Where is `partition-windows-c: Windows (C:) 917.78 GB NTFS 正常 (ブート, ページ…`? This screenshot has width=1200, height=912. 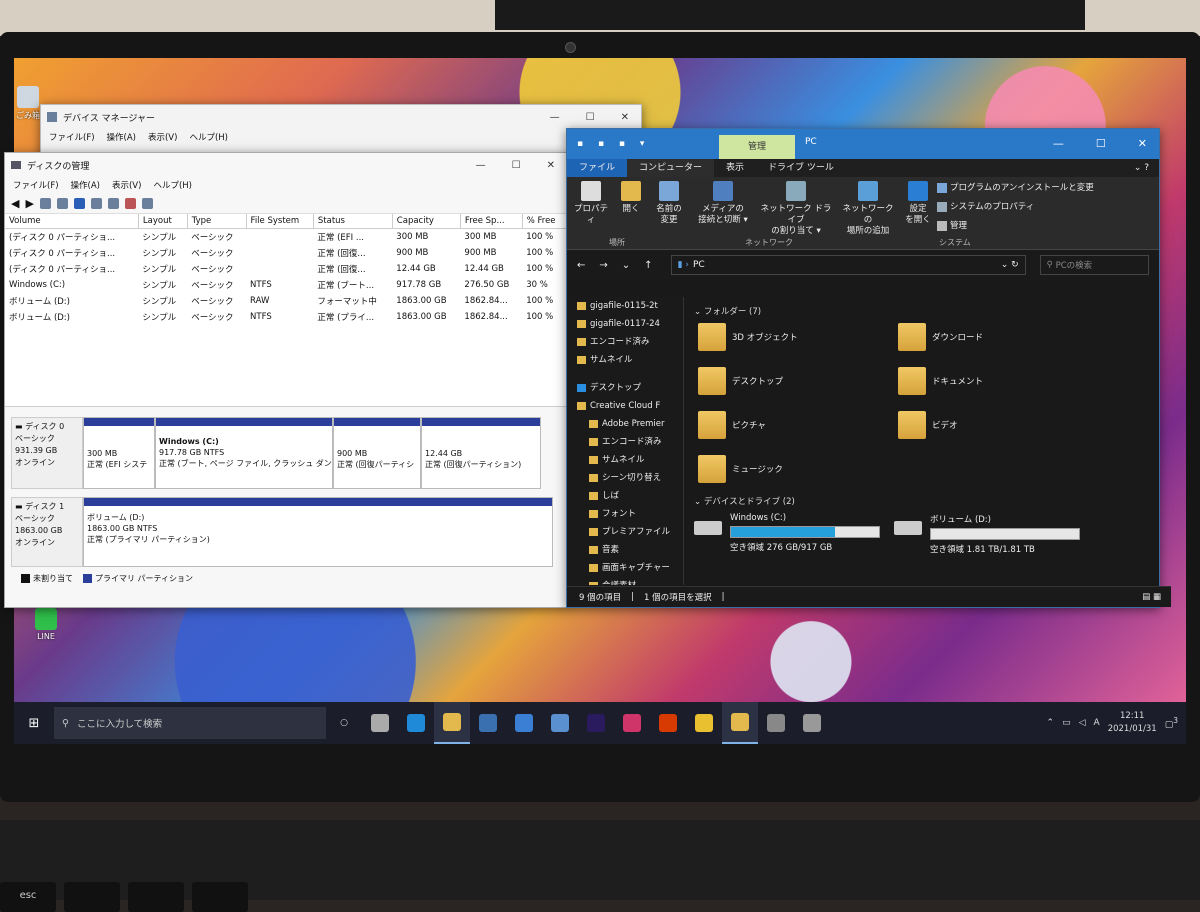
partition-windows-c: Windows (C:) 917.78 GB NTFS 正常 (ブート, ページ… is located at coordinates (244, 453).